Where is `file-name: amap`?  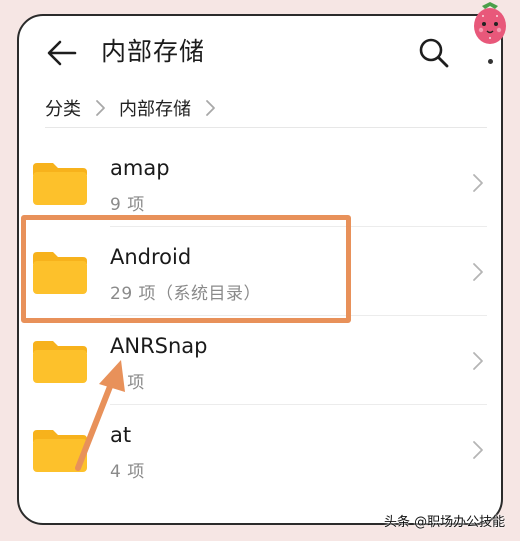
file-name: amap is located at coordinates (140, 168).